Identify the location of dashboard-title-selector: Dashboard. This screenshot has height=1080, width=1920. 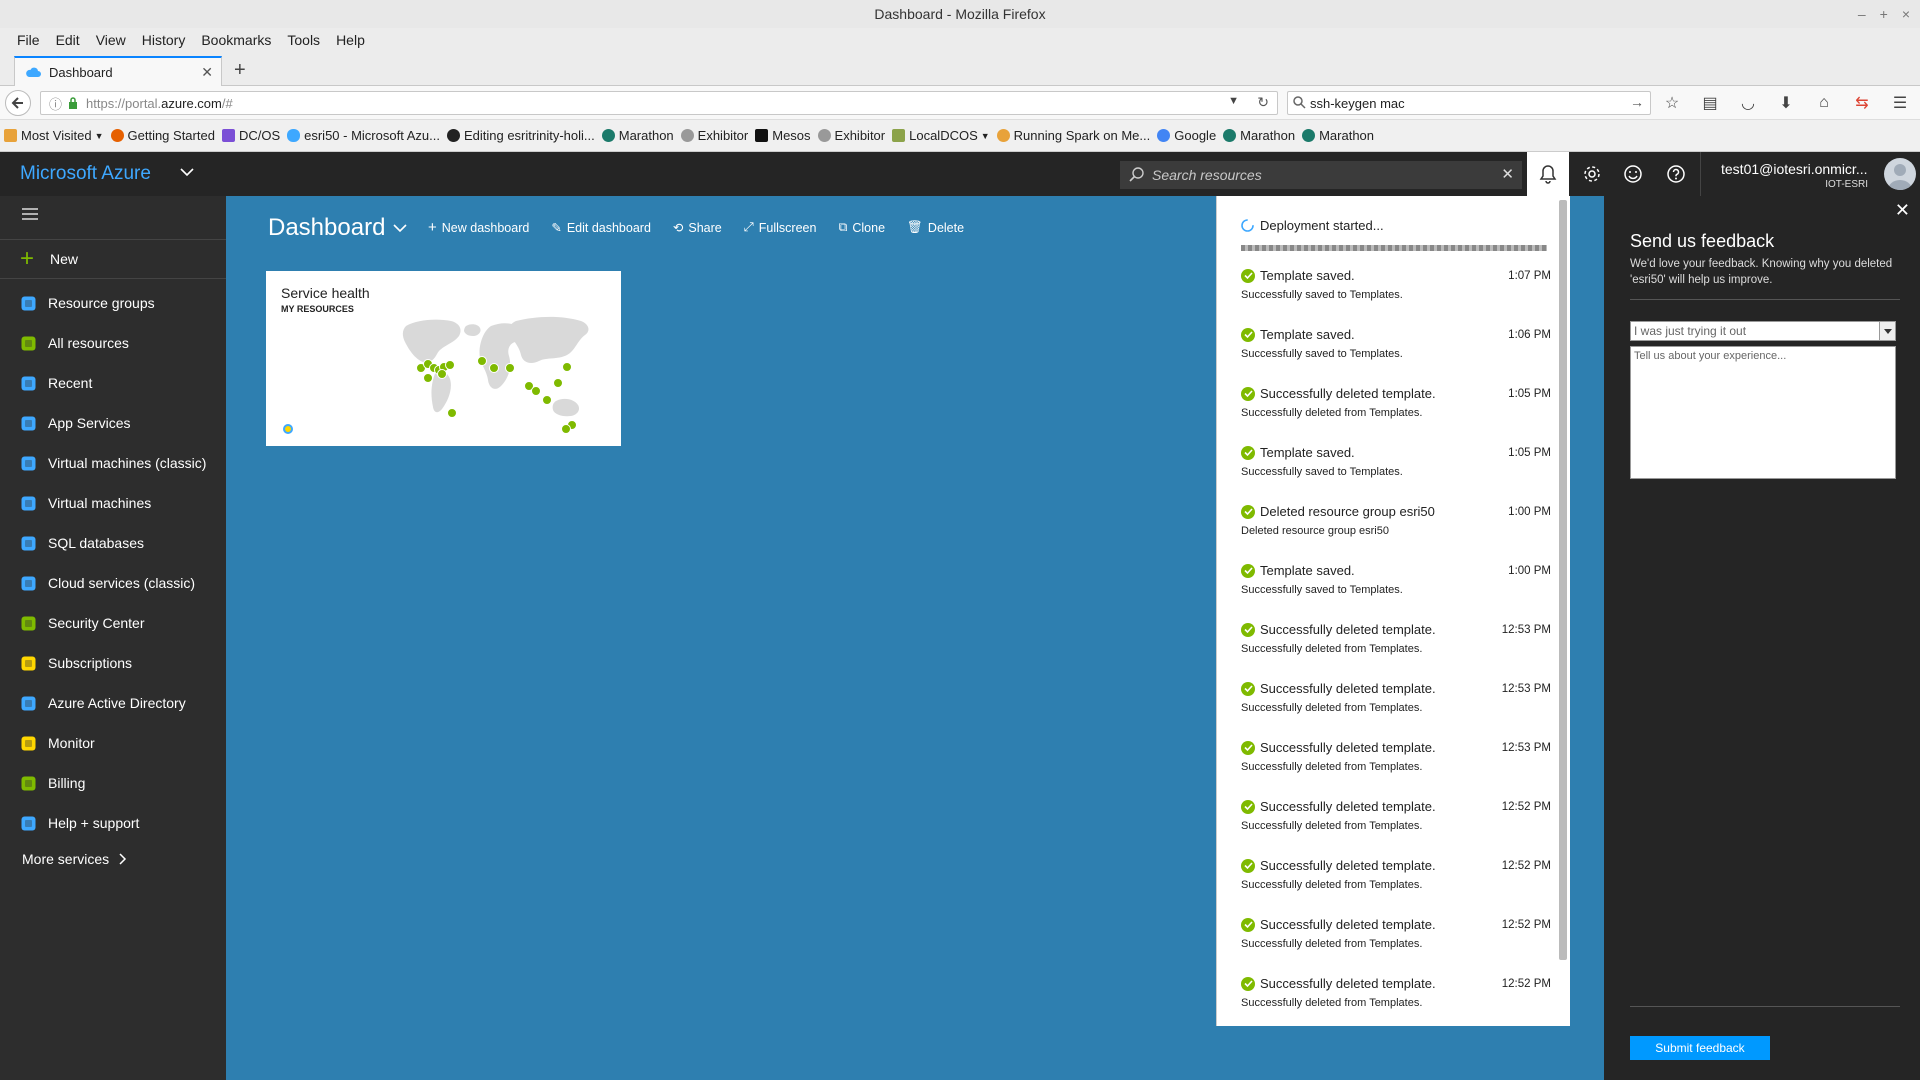
(337, 228).